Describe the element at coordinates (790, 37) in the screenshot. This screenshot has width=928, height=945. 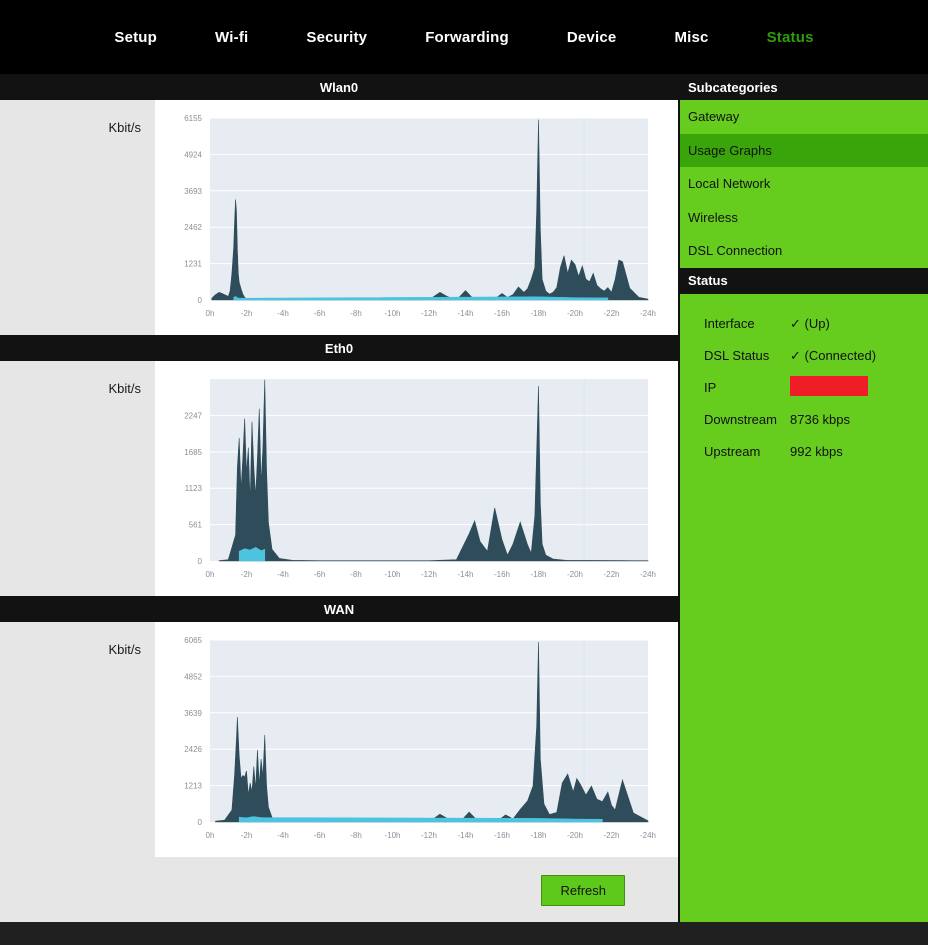
I see `nav-item-status: Status` at that location.